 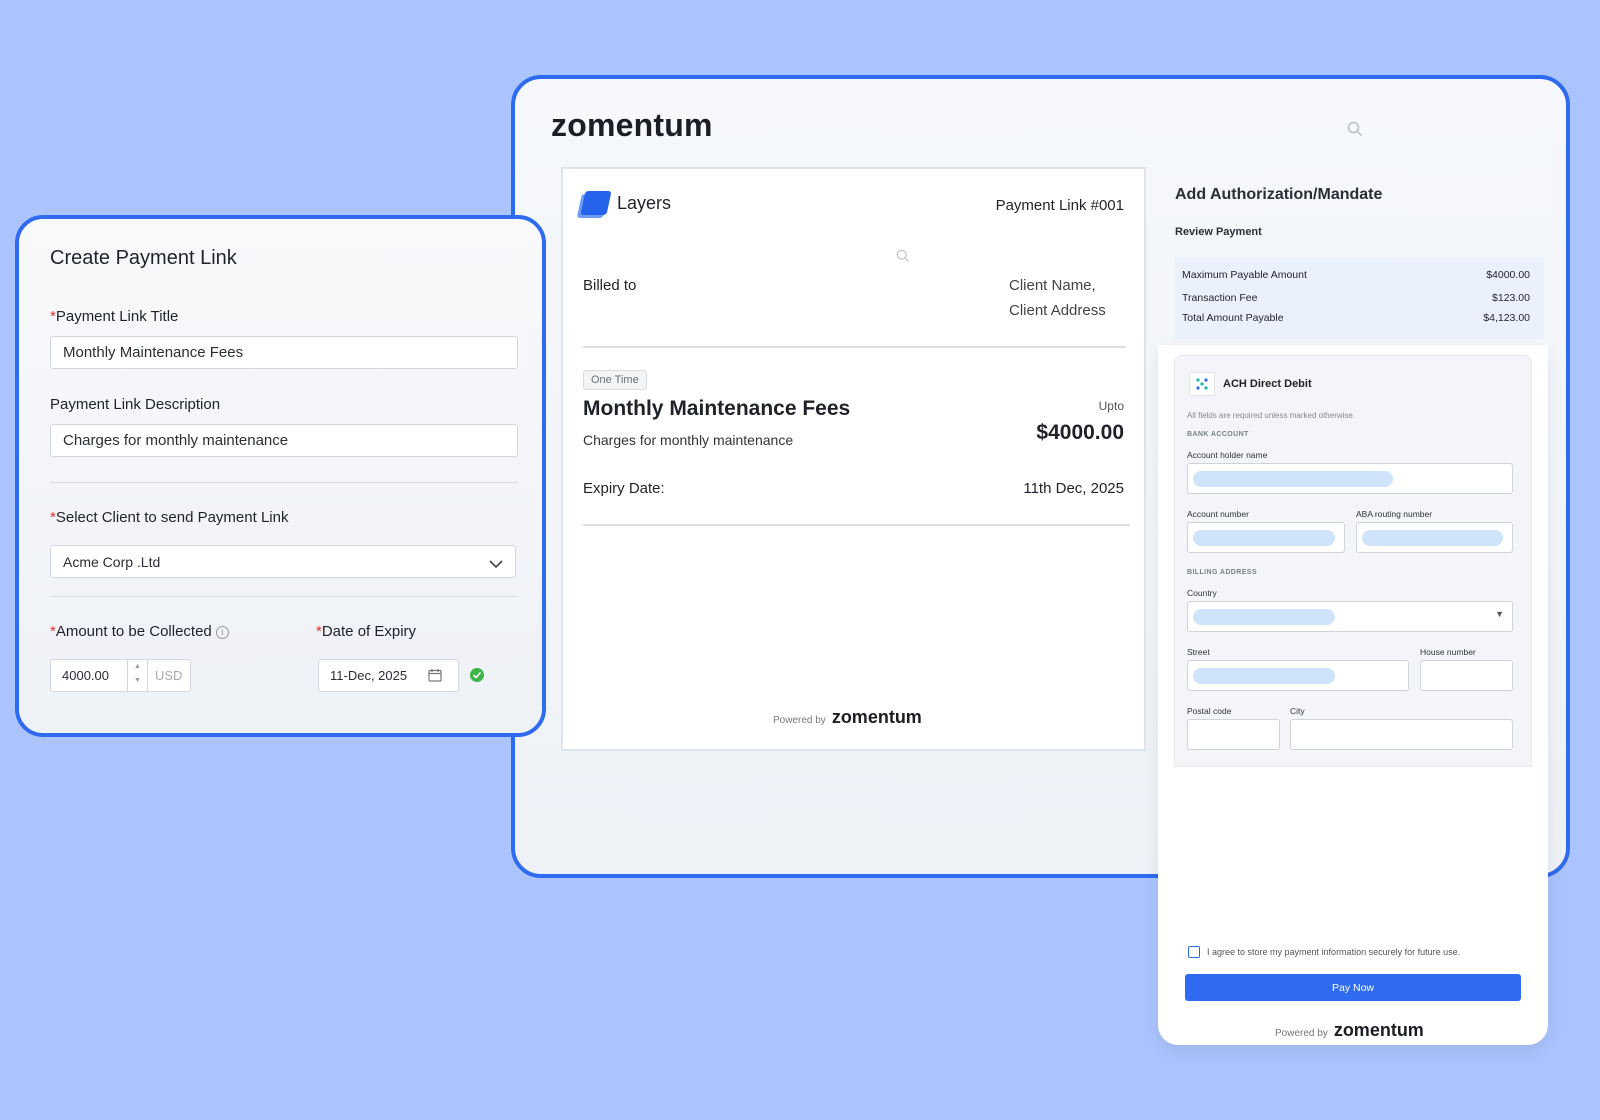 What do you see at coordinates (1448, 652) in the screenshot?
I see `house-number-label: House number` at bounding box center [1448, 652].